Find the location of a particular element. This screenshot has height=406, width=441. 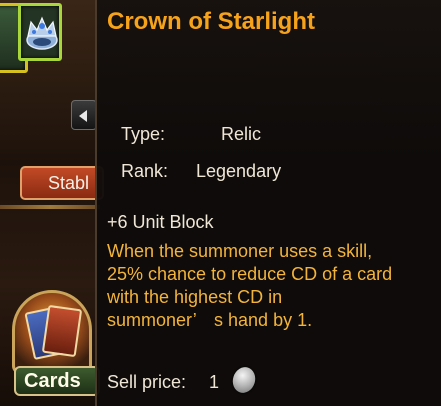

card-icon is located at coordinates (62, 331).